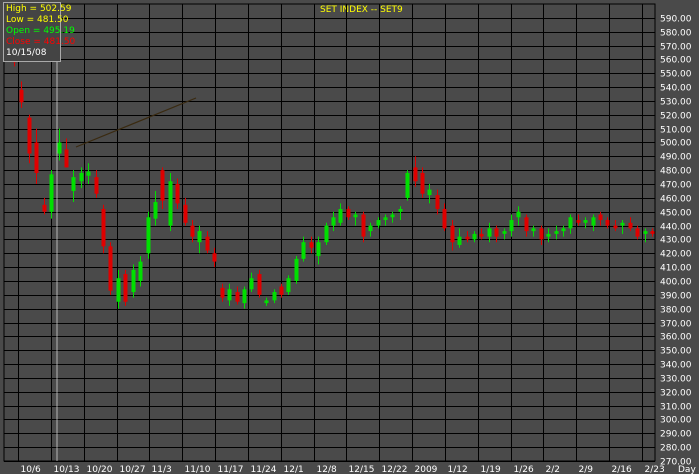 The width and height of the screenshot is (699, 474). Describe the element at coordinates (327, 469) in the screenshot. I see `x-tick-label: 12/8` at that location.